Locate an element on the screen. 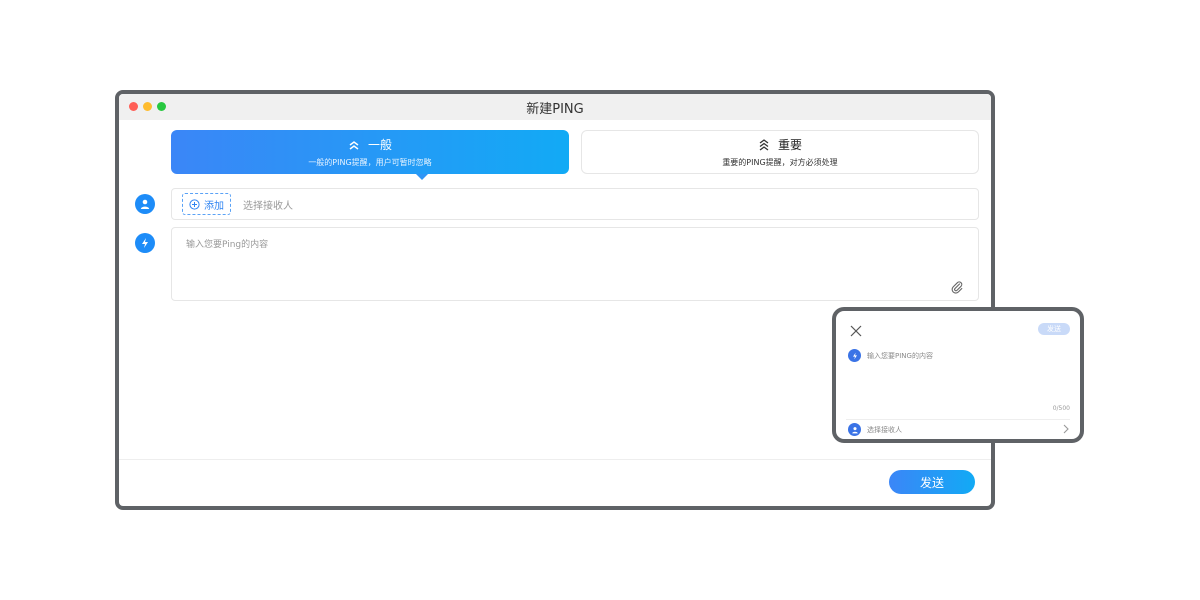 The width and height of the screenshot is (1200, 600). mobile-message-row: 输入您要PING的内容 is located at coordinates (890, 355).